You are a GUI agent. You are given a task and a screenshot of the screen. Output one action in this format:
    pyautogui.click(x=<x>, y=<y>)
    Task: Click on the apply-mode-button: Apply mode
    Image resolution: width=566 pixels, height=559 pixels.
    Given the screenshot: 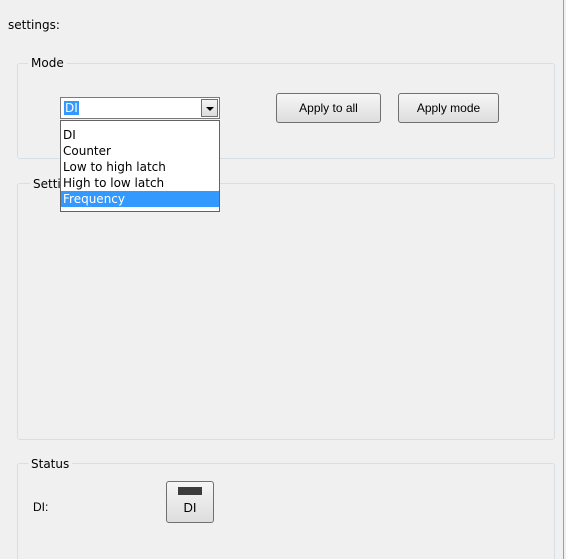 What is the action you would take?
    pyautogui.click(x=448, y=108)
    